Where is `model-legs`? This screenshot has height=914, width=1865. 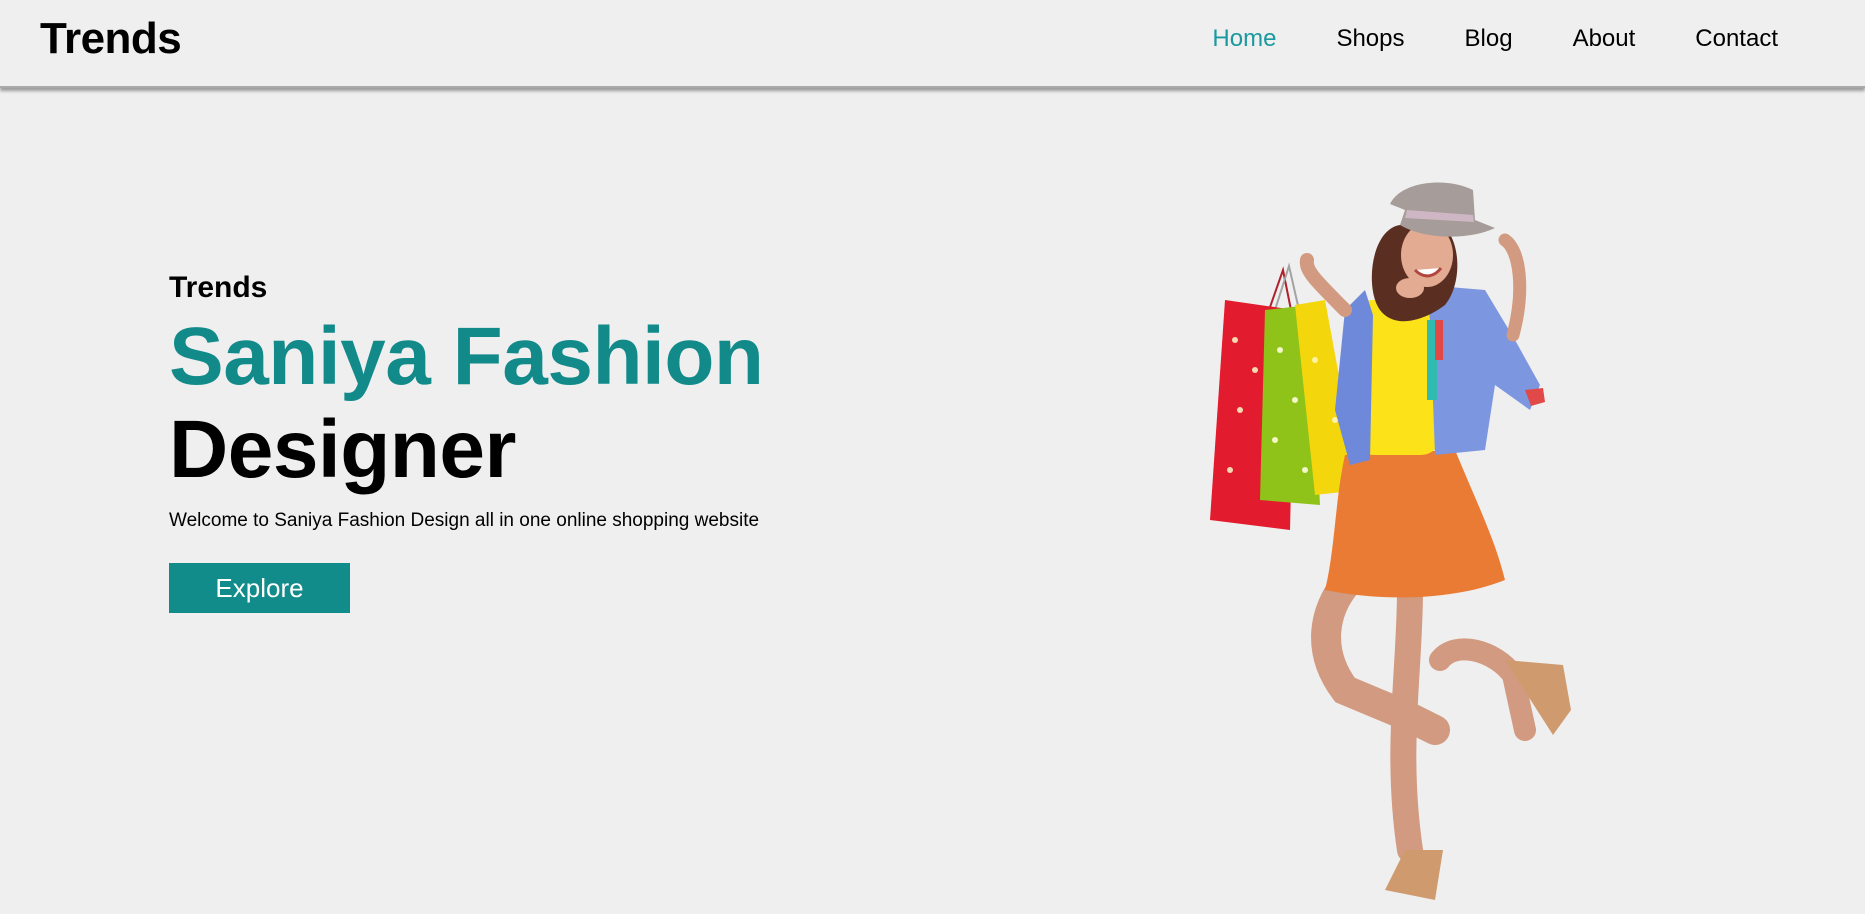 model-legs is located at coordinates (1441, 735).